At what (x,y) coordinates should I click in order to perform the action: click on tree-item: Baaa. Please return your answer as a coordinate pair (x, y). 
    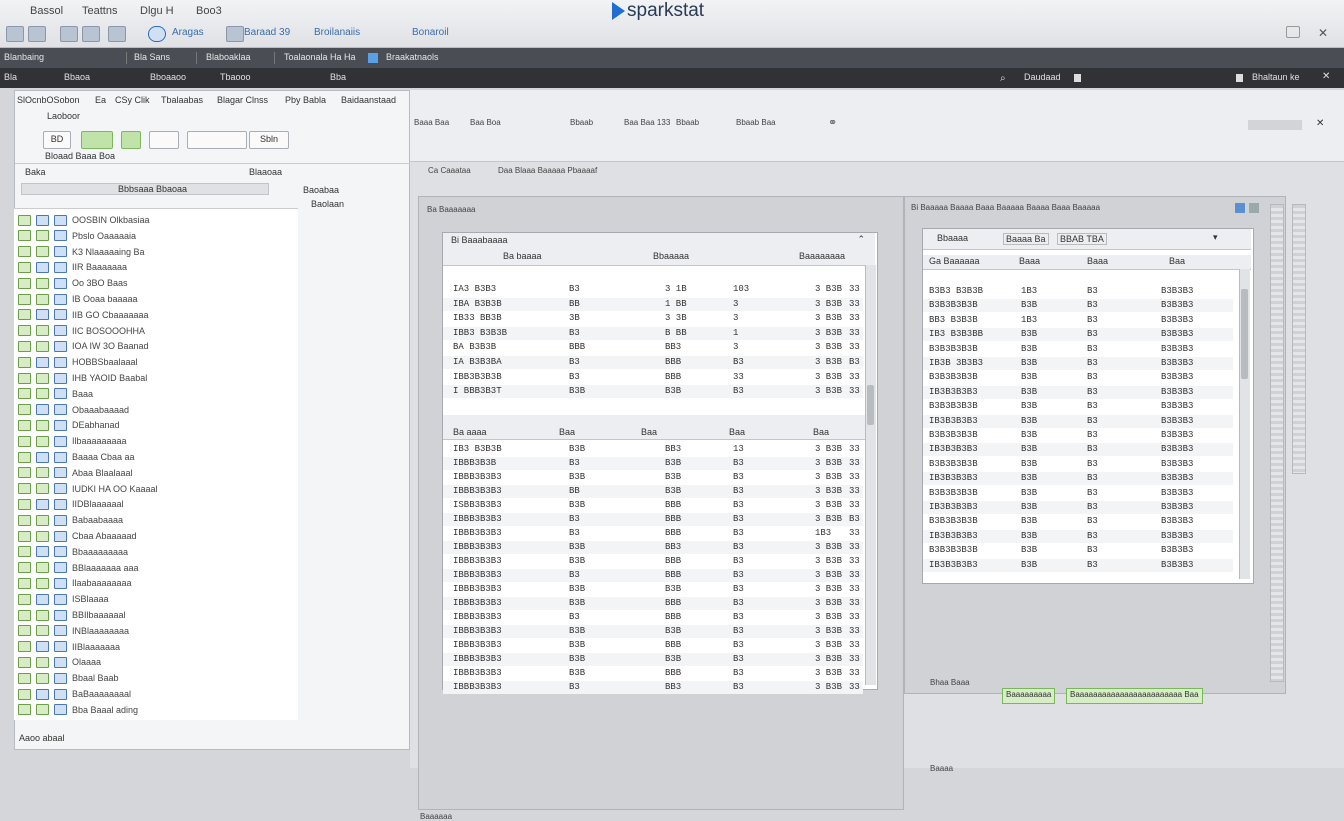
    Looking at the image, I should click on (55, 394).